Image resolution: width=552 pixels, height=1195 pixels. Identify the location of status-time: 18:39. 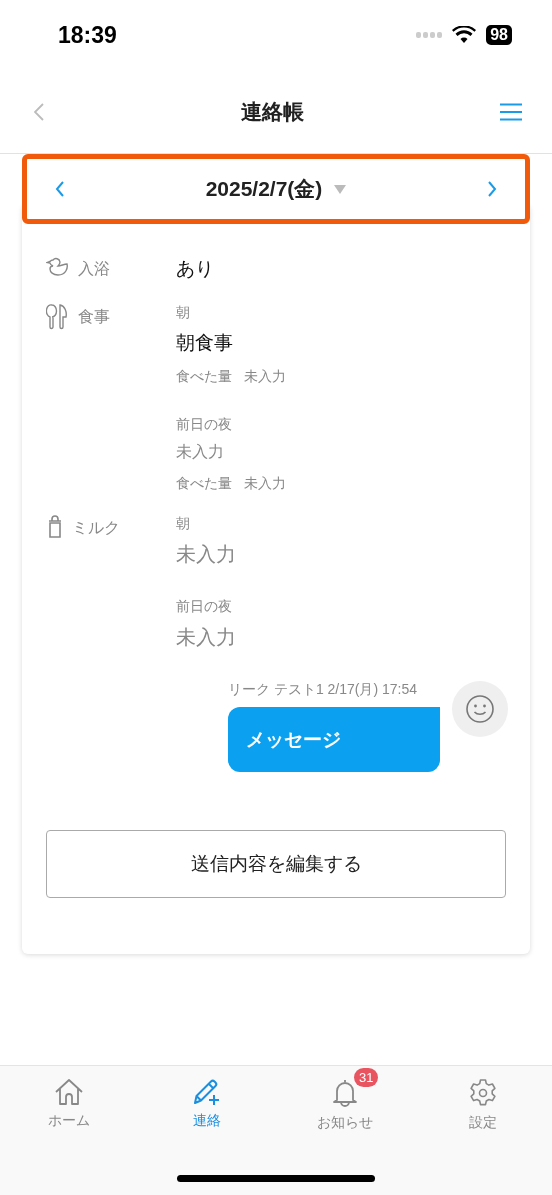
(87, 35).